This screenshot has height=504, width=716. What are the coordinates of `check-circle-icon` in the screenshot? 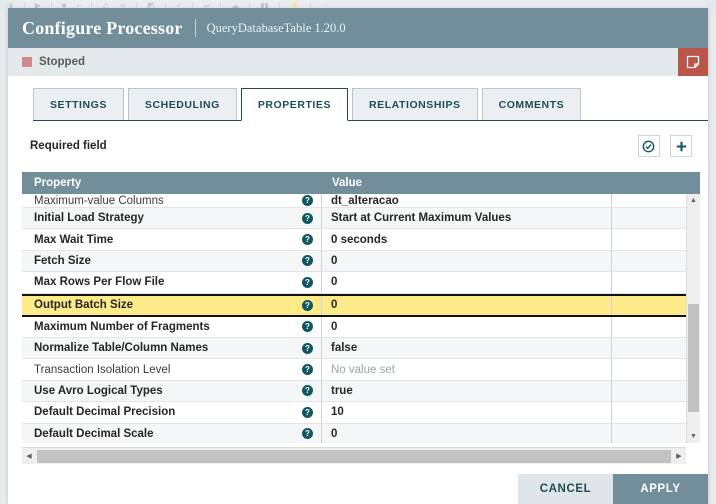 It's located at (648, 146).